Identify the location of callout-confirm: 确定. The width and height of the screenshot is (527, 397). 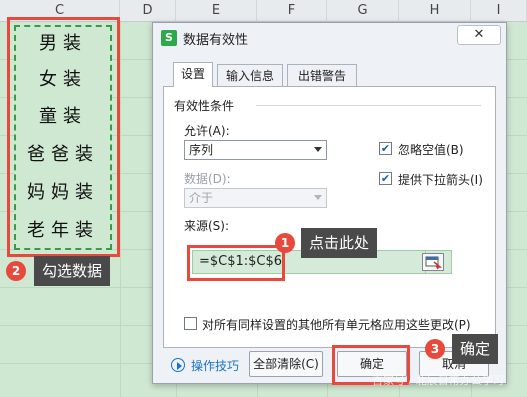
(475, 349).